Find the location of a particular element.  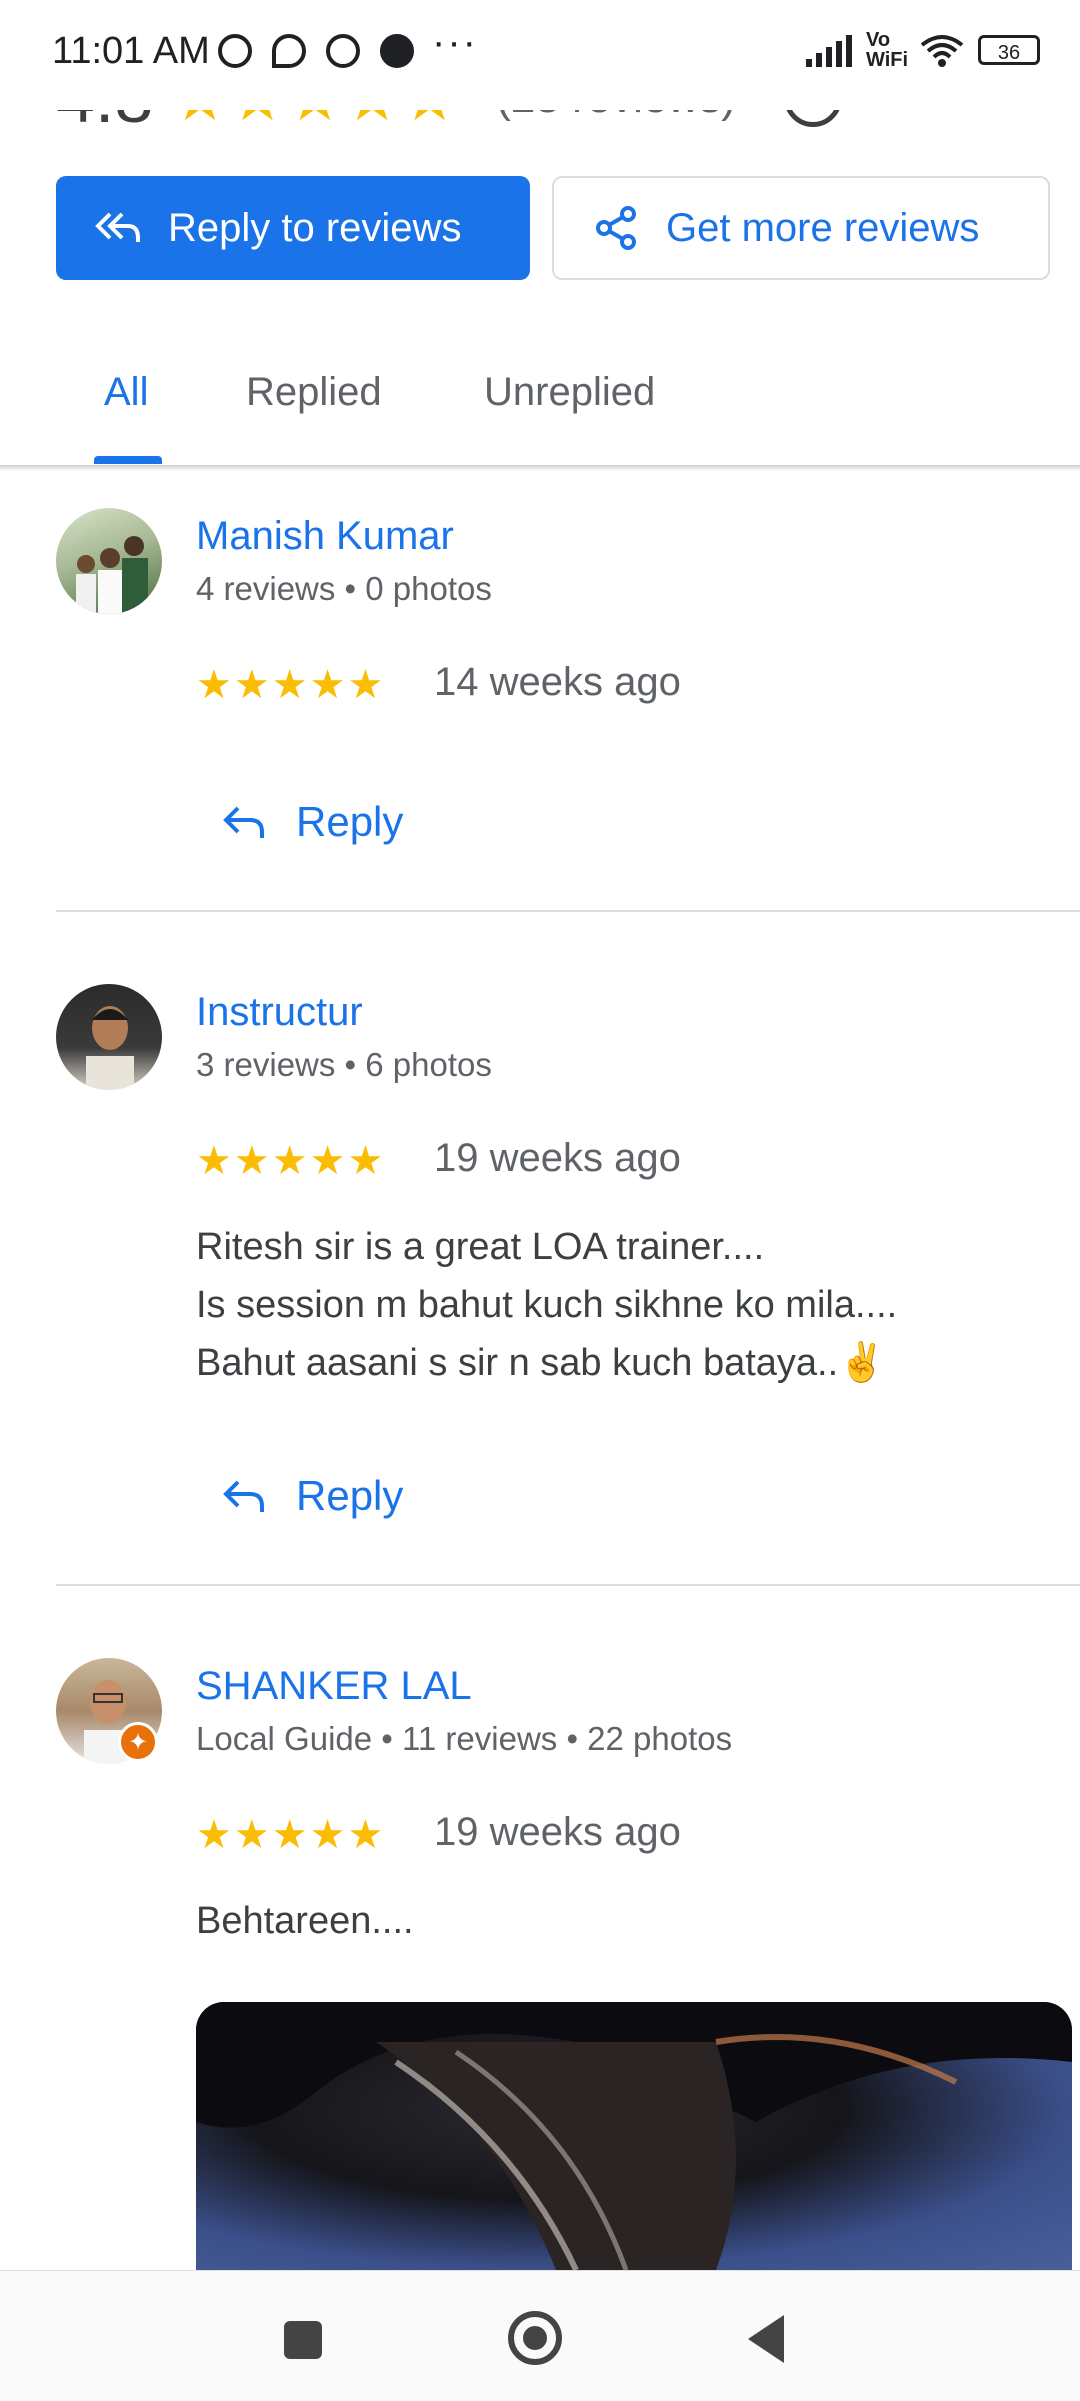

reply-to-reviews-label: Reply to reviews is located at coordinates (315, 227).